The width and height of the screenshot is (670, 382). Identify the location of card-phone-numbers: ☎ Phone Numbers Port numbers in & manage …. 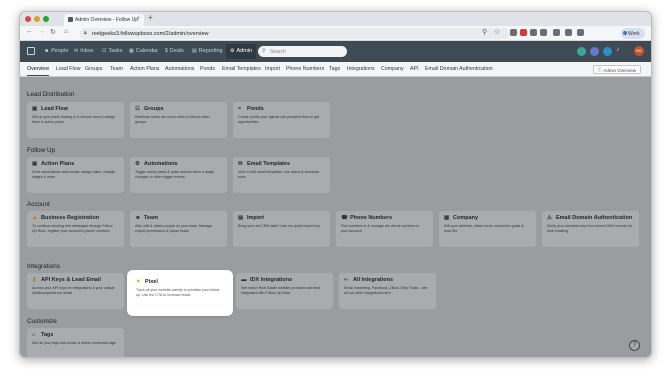
(384, 229).